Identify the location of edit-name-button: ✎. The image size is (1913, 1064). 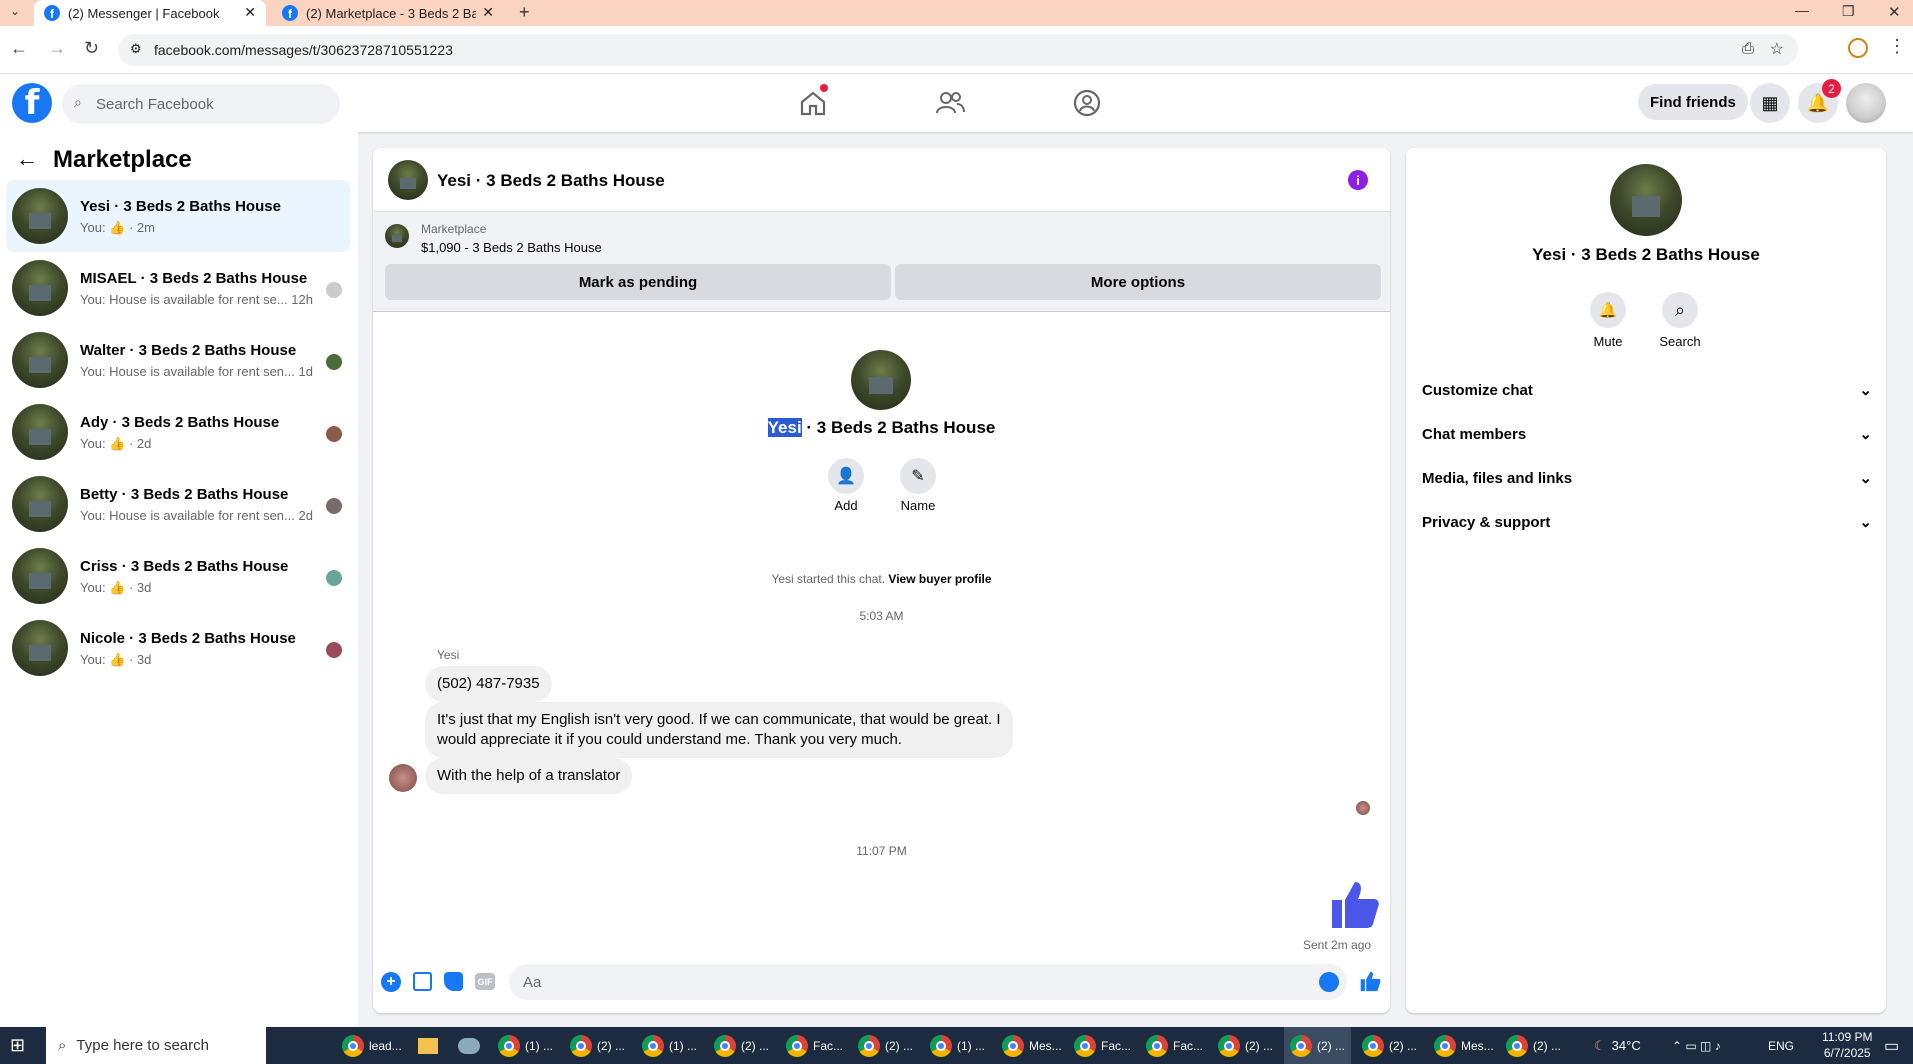
(918, 476).